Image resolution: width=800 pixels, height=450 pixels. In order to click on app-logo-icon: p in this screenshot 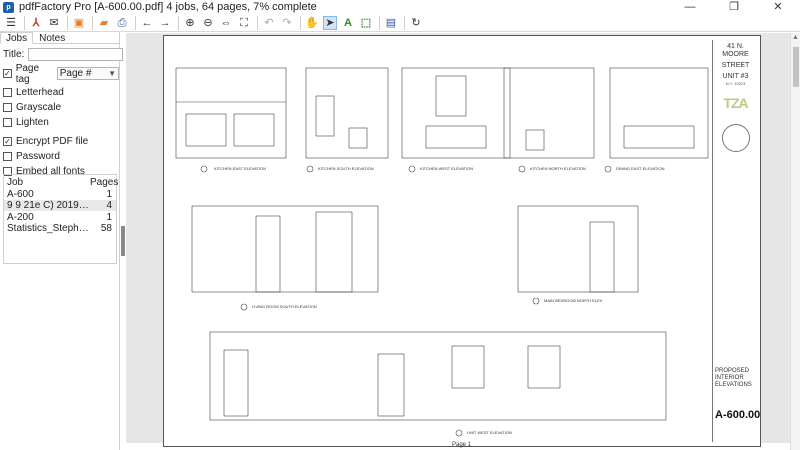, I will do `click(8, 7)`.